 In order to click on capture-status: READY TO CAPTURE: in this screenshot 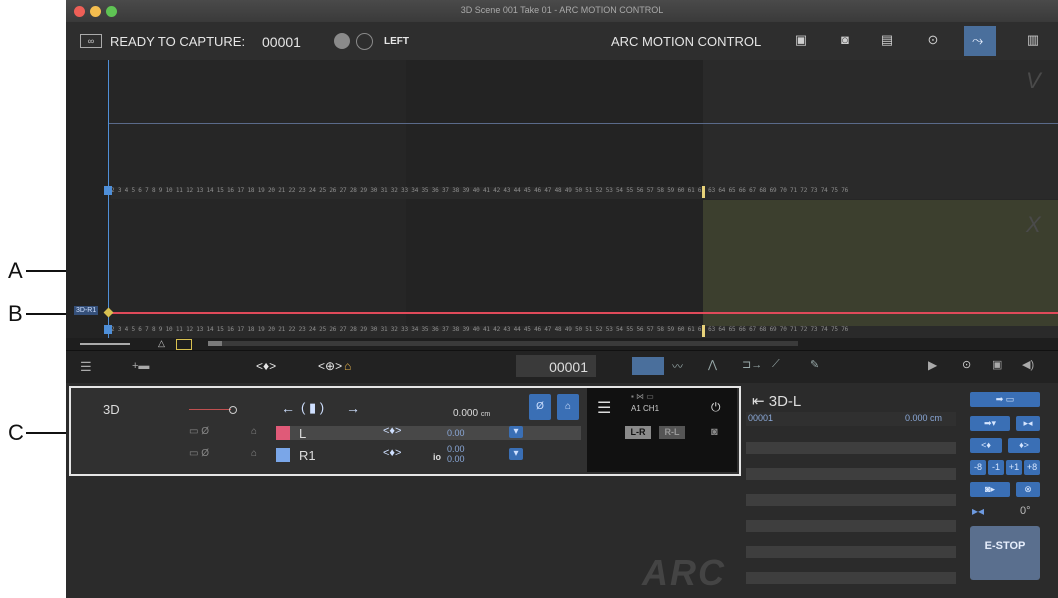, I will do `click(178, 41)`.